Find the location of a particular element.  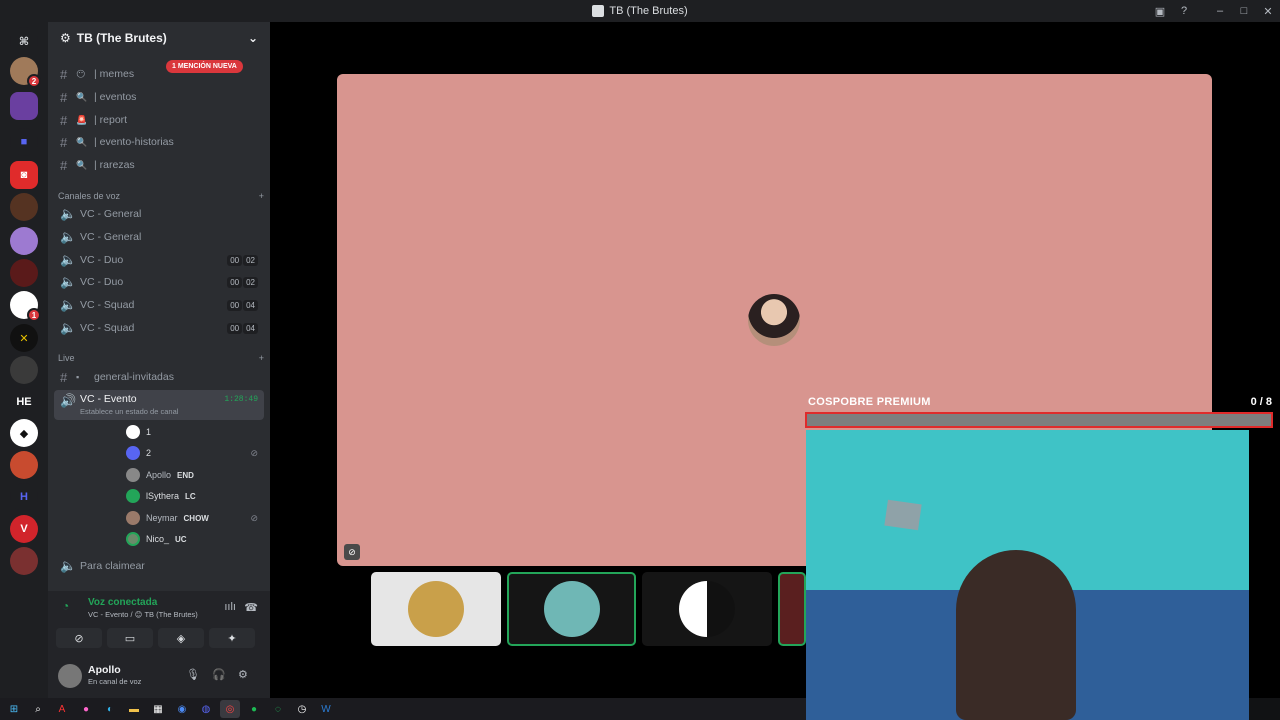

voice-channel-duo-2: 🔈 VC - Duo 00 02 is located at coordinates (159, 282).